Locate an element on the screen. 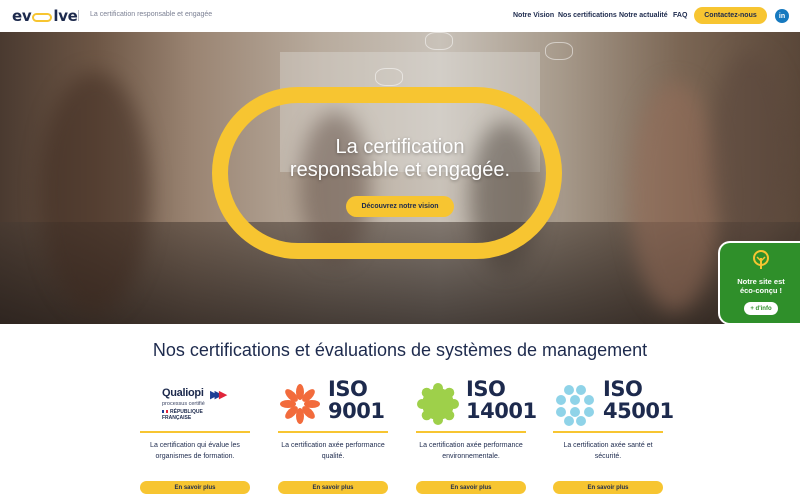 The image size is (800, 500). learn-more-button-iso14001: En savoir plus is located at coordinates (471, 487).